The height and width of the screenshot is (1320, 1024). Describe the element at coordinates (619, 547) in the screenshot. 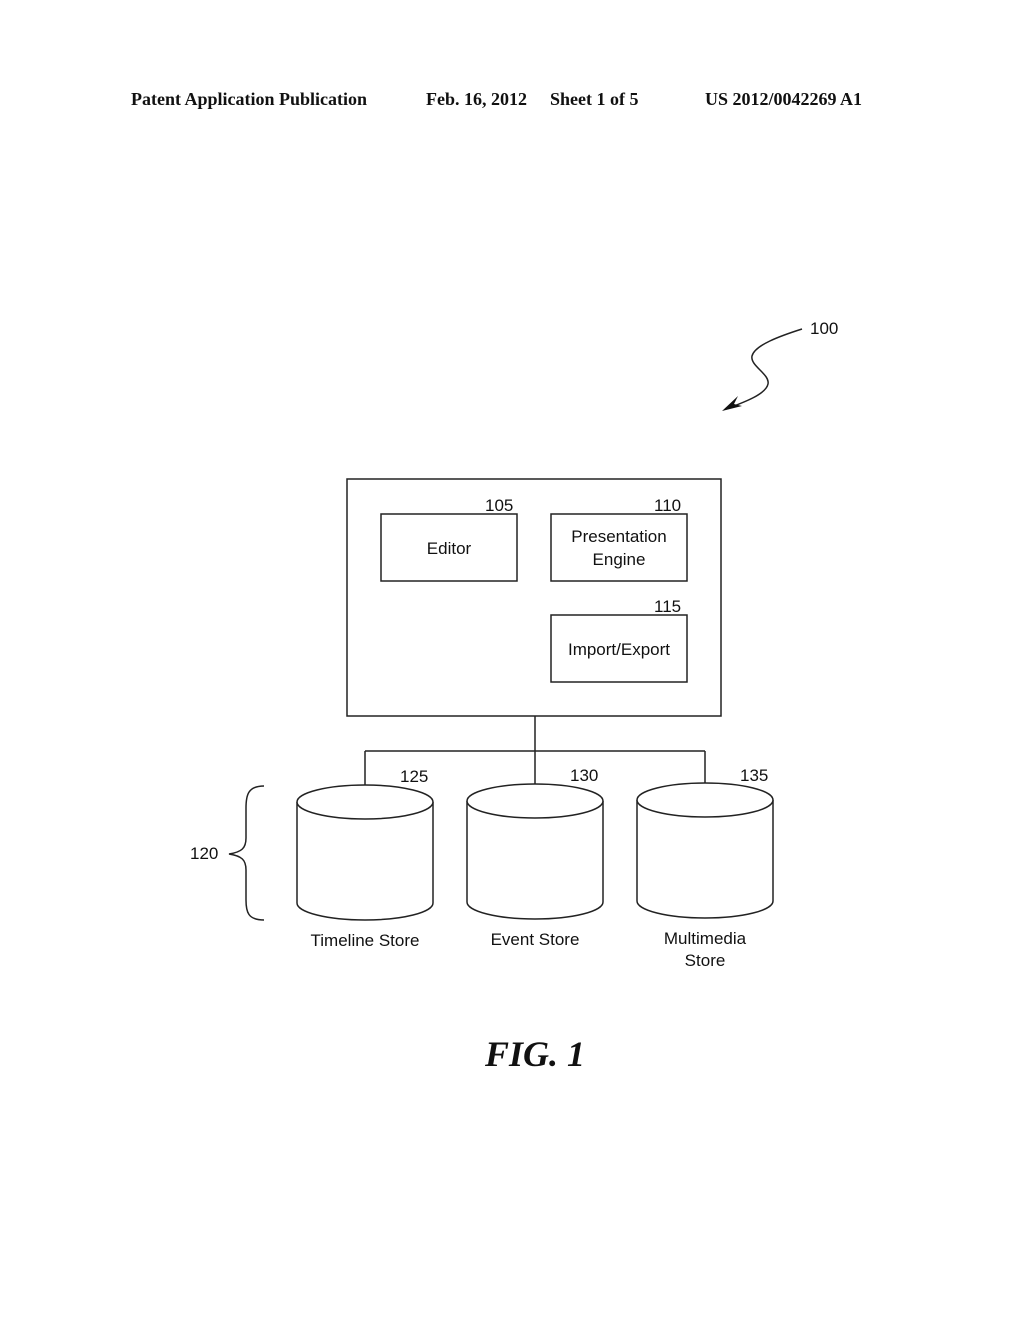

I see `component-box` at that location.